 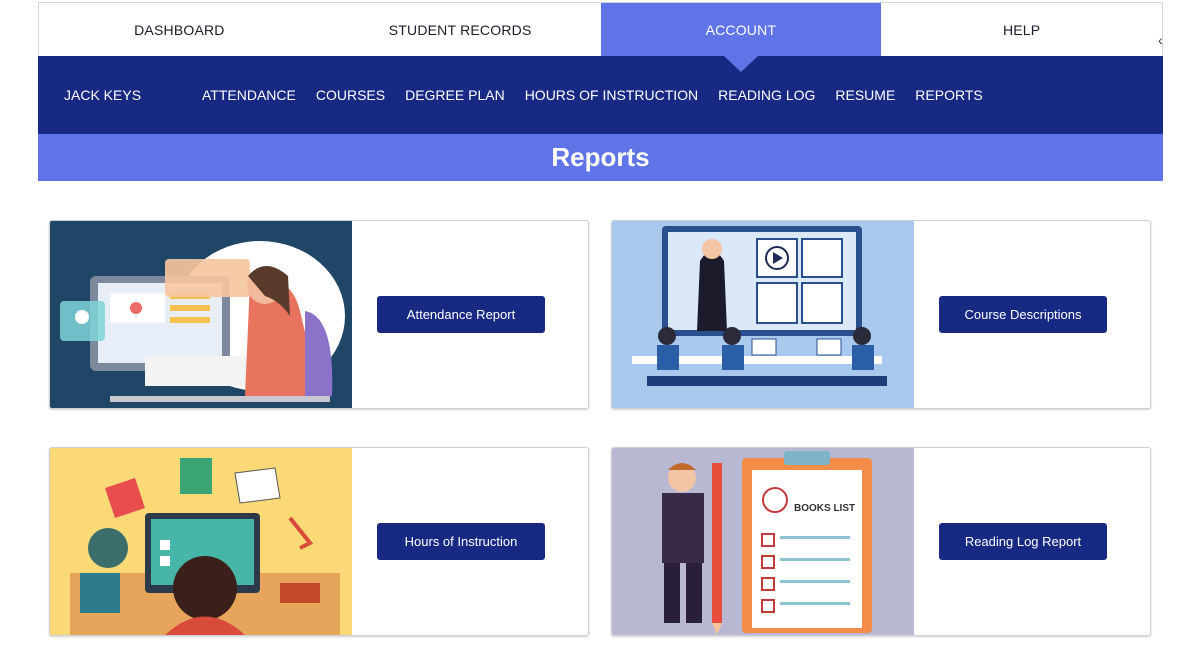 What do you see at coordinates (461, 541) in the screenshot?
I see `hours-of-instruction-button: Hours of Instruction` at bounding box center [461, 541].